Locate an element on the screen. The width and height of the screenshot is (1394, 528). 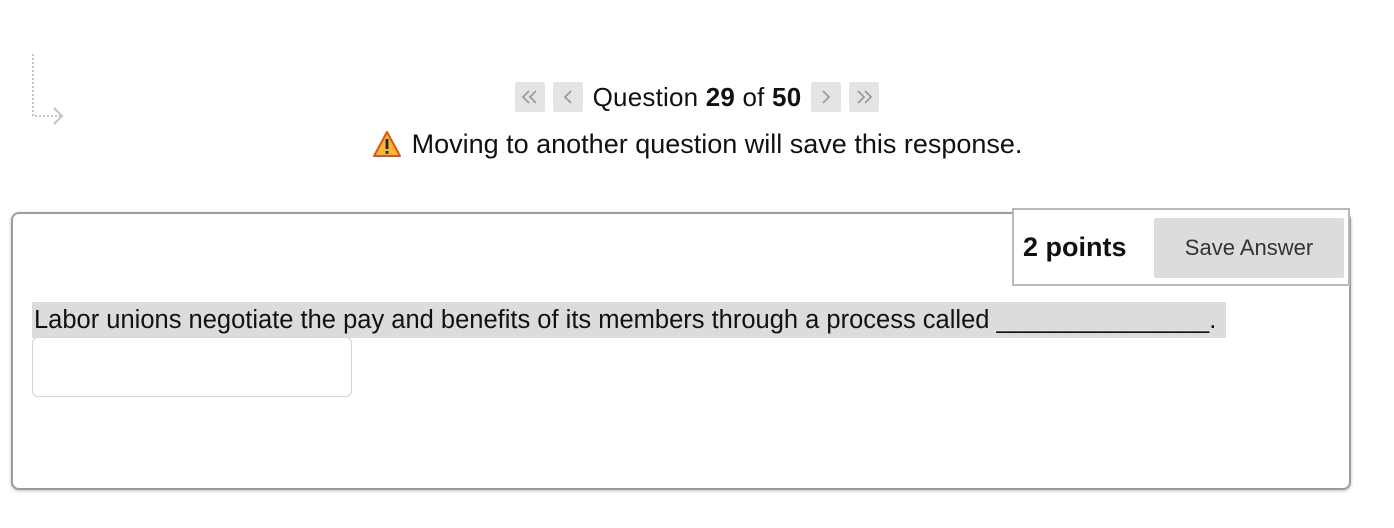
question-word: Question is located at coordinates (645, 96).